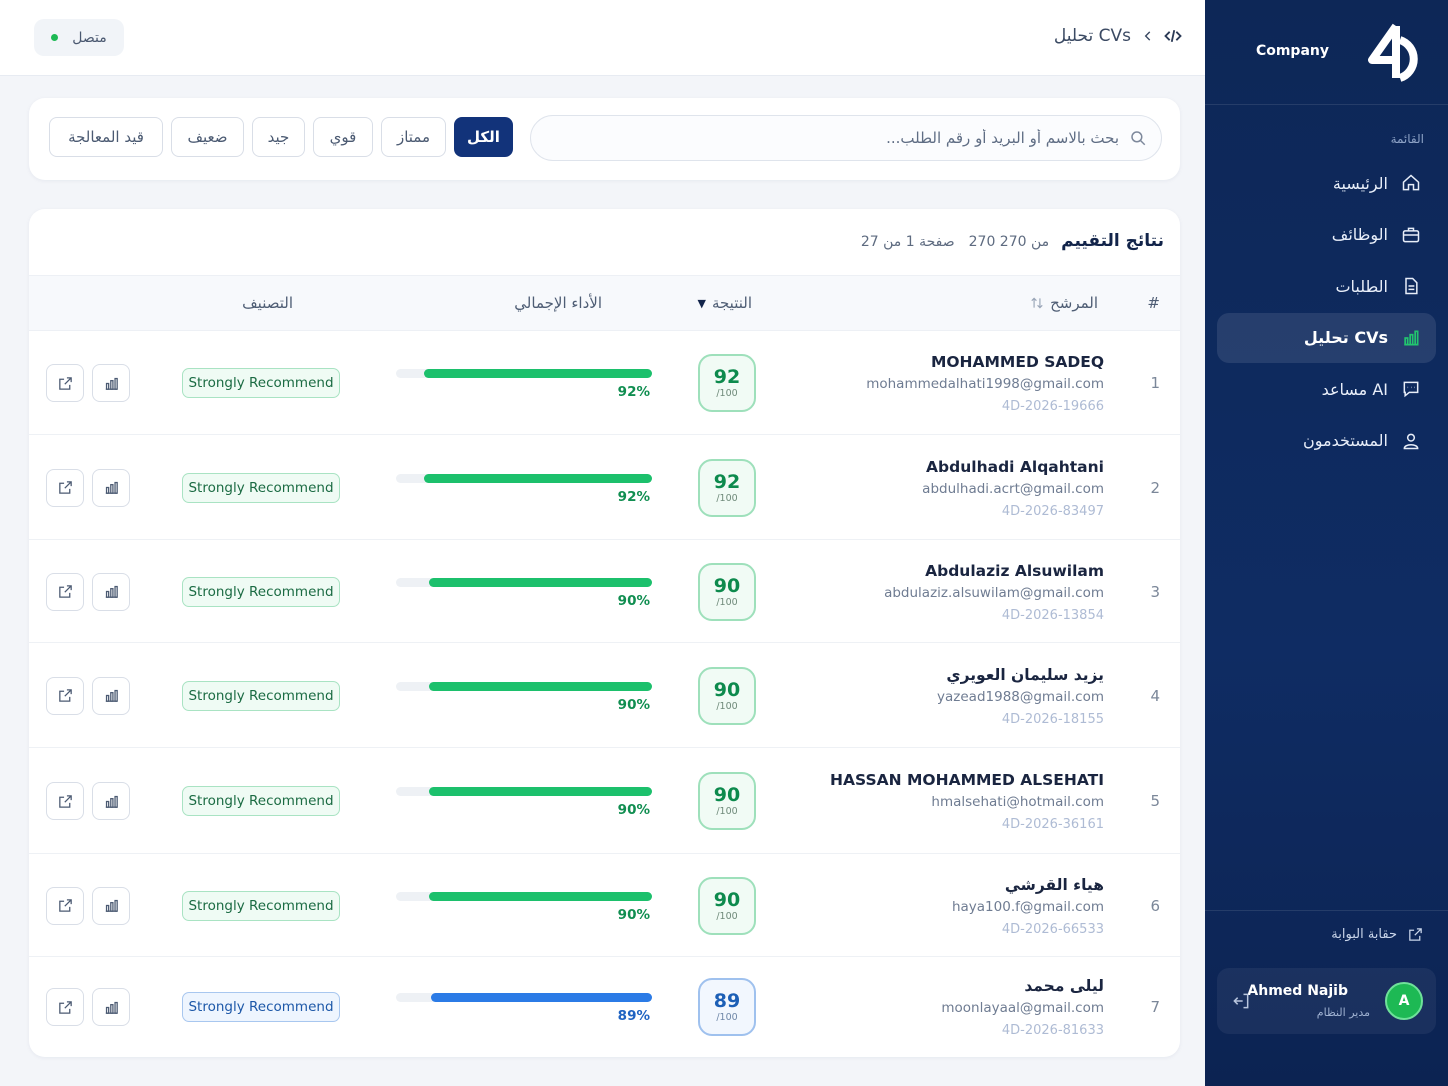 The width and height of the screenshot is (1448, 1086). Describe the element at coordinates (967, 780) in the screenshot. I see `candidate-name: HASSAN MOHAMMED ALSEHATI` at that location.